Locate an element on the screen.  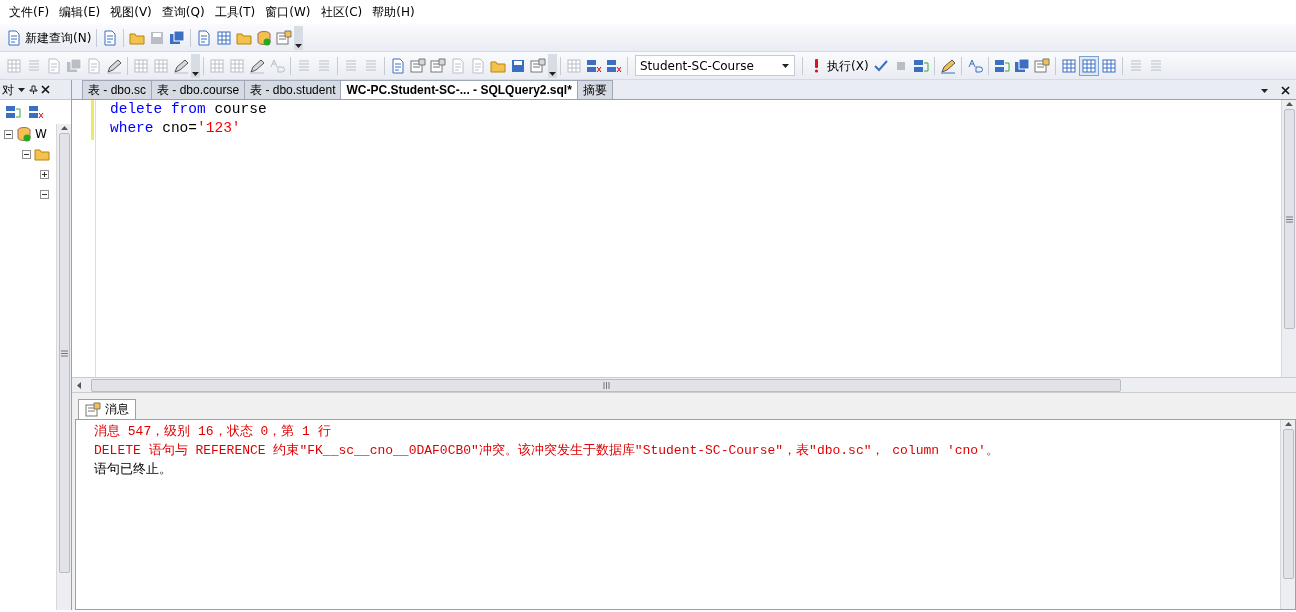
letters-ab-icon is located at coordinates (974, 65).